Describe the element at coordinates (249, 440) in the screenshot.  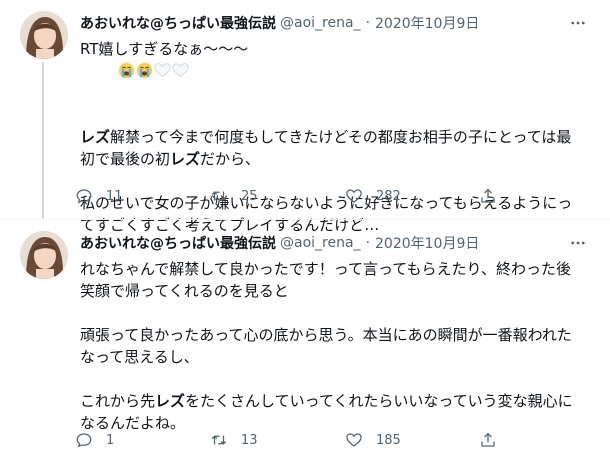
I see `retweet-count: 13` at that location.